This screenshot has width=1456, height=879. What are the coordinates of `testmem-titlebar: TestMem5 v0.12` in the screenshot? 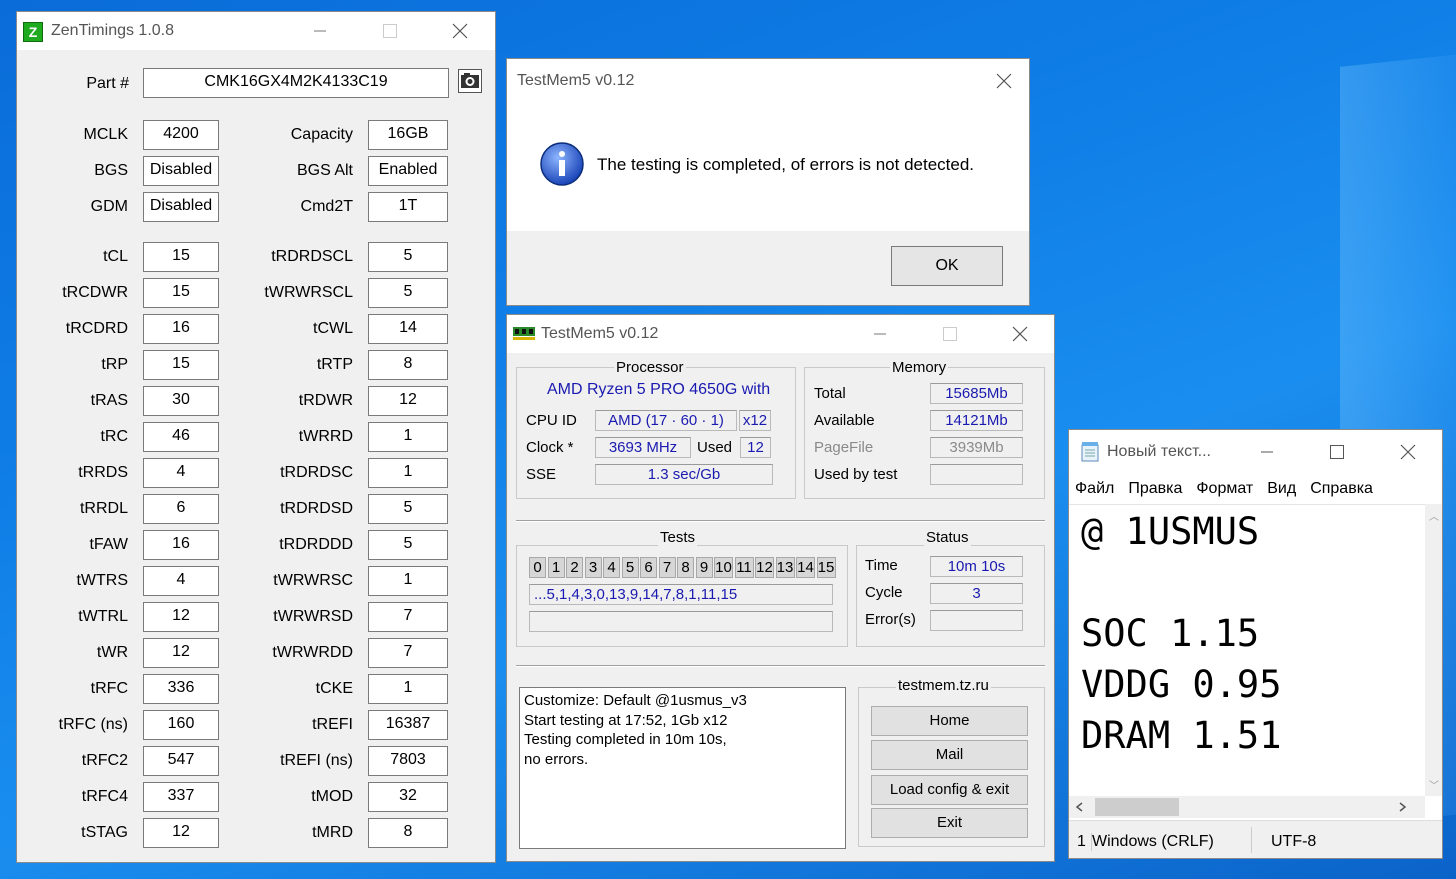 It's located at (780, 334).